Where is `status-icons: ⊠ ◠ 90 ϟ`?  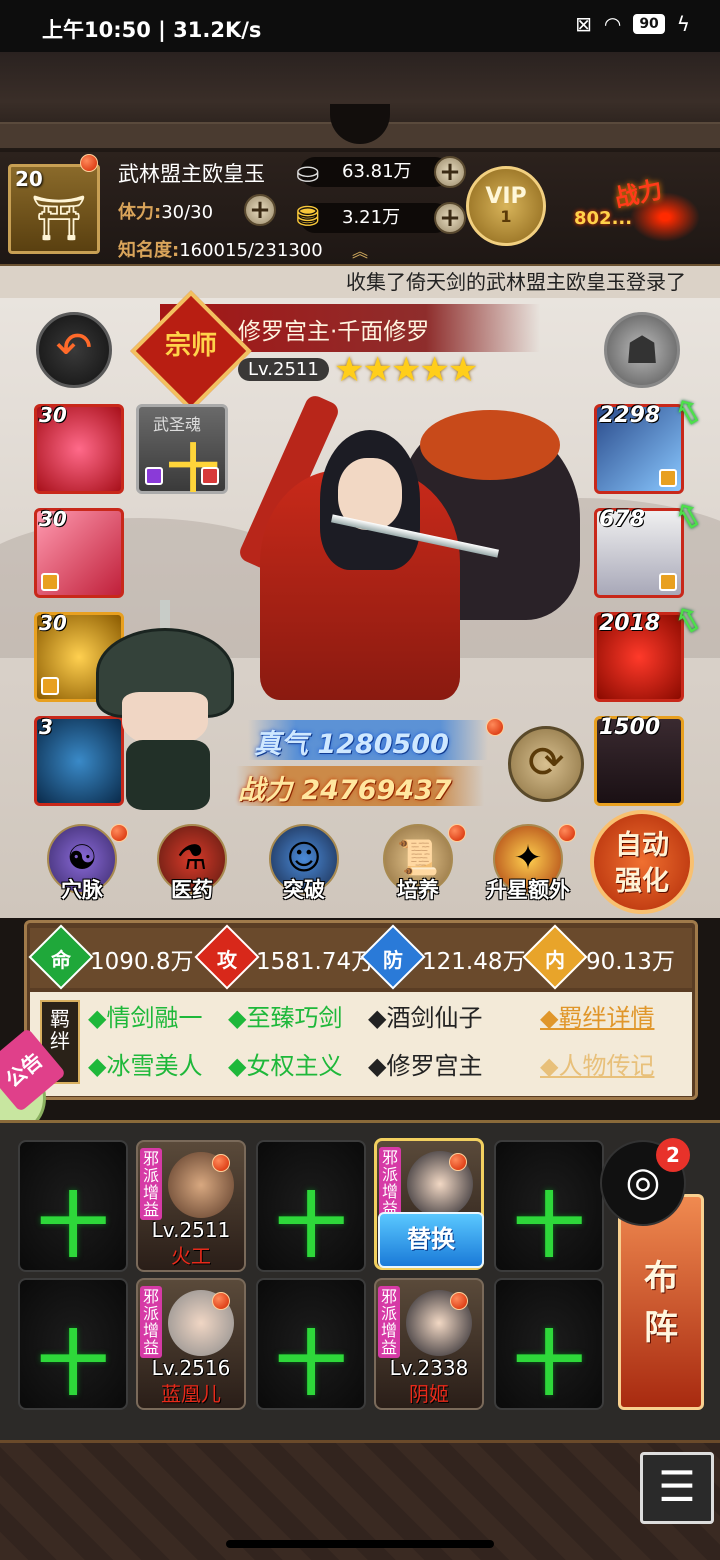 status-icons: ⊠ ◠ 90 ϟ is located at coordinates (632, 24).